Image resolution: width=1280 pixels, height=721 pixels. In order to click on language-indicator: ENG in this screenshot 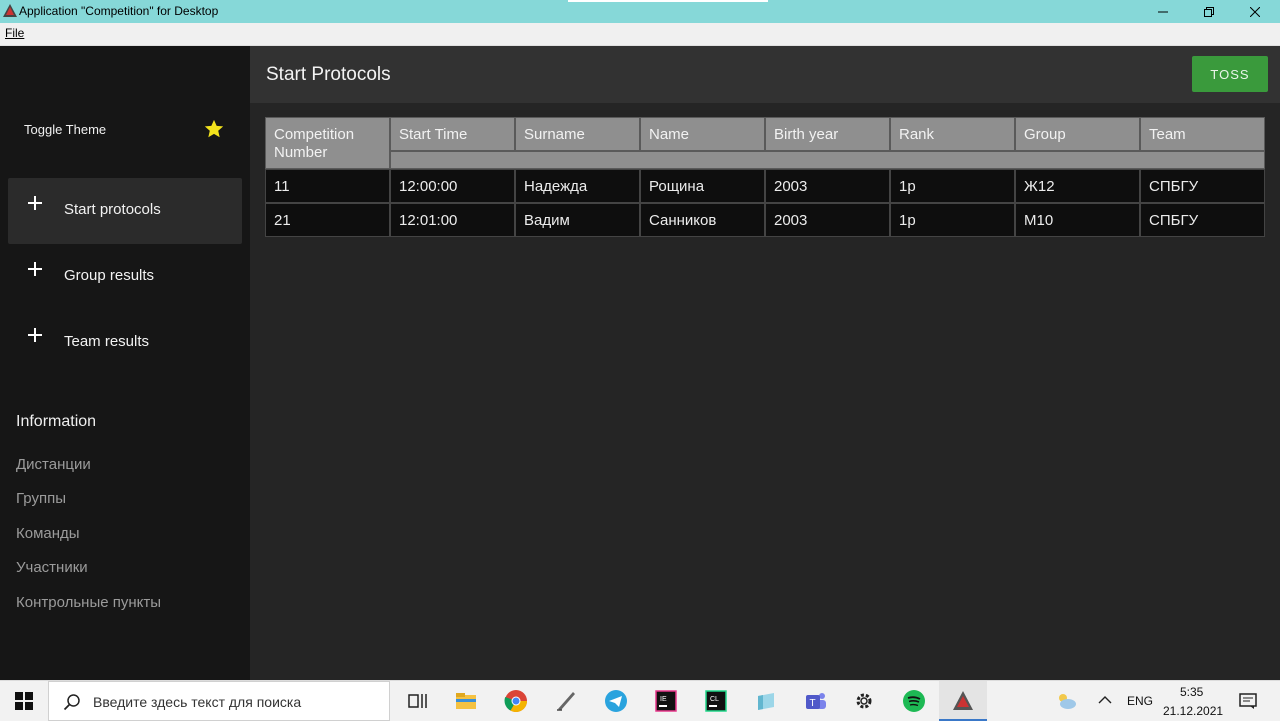, I will do `click(1140, 701)`.